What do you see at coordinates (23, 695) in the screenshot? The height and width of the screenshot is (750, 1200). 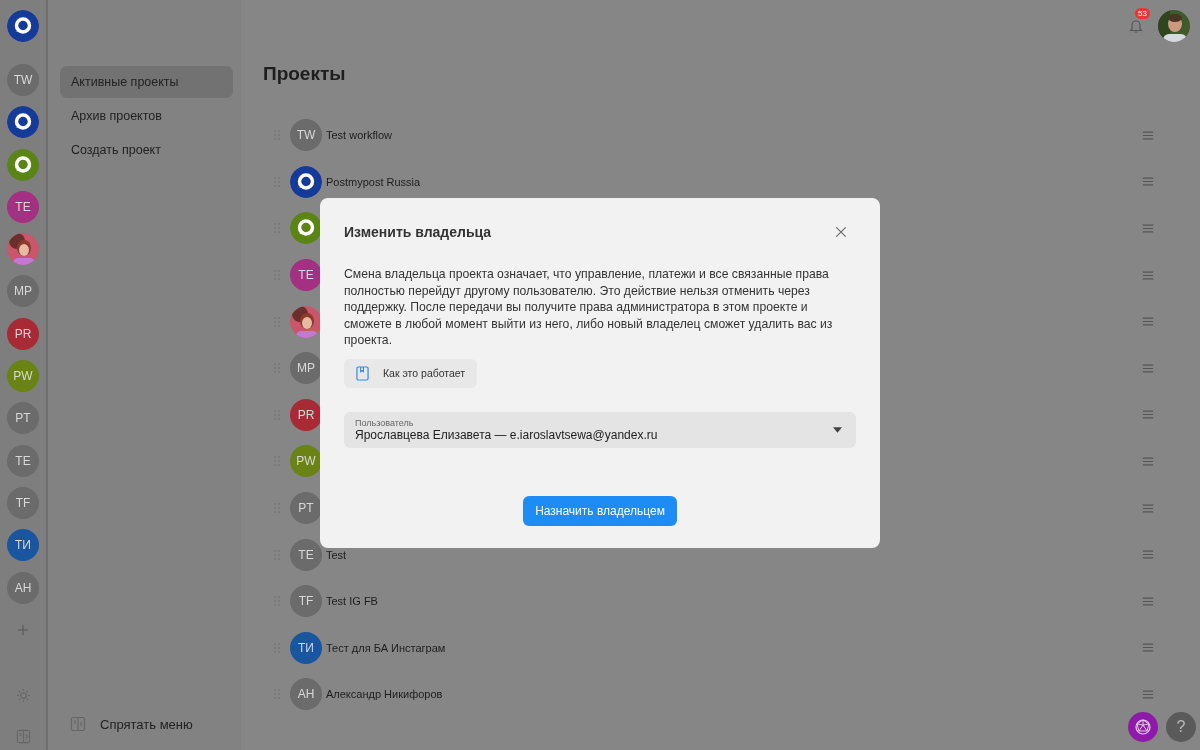 I see `sun-icon` at bounding box center [23, 695].